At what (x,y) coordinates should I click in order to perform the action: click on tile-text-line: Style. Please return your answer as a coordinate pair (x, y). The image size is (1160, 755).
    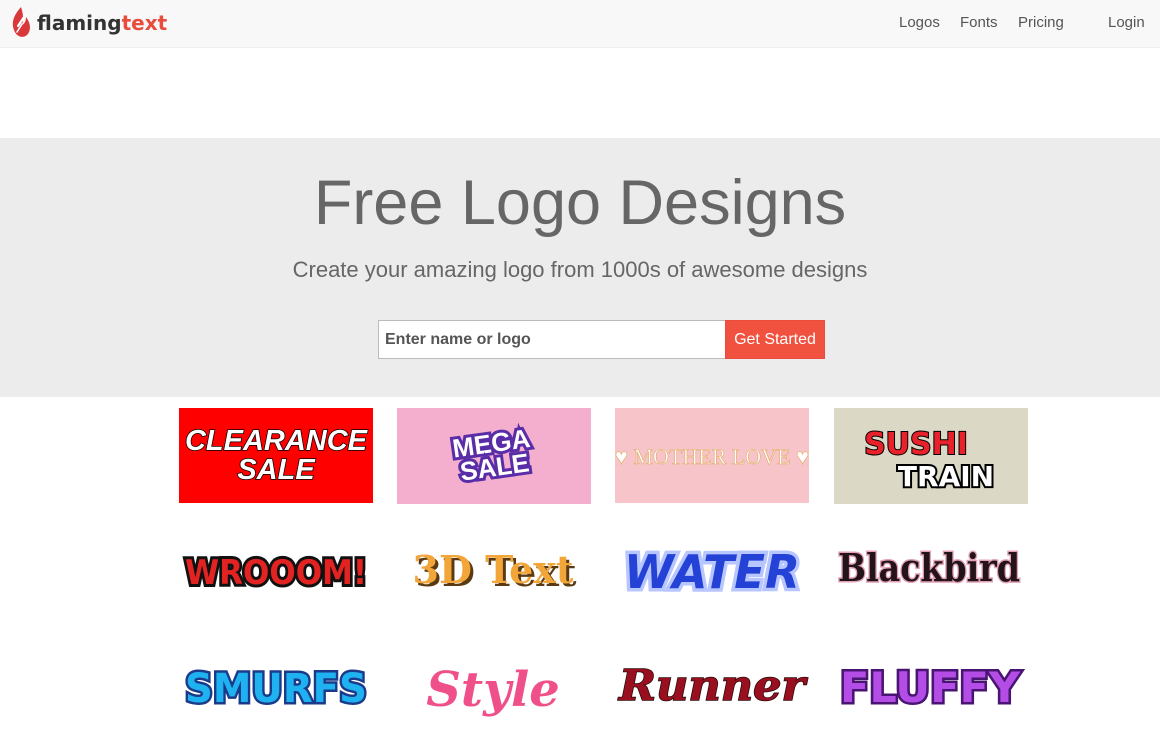
    Looking at the image, I should click on (493, 690).